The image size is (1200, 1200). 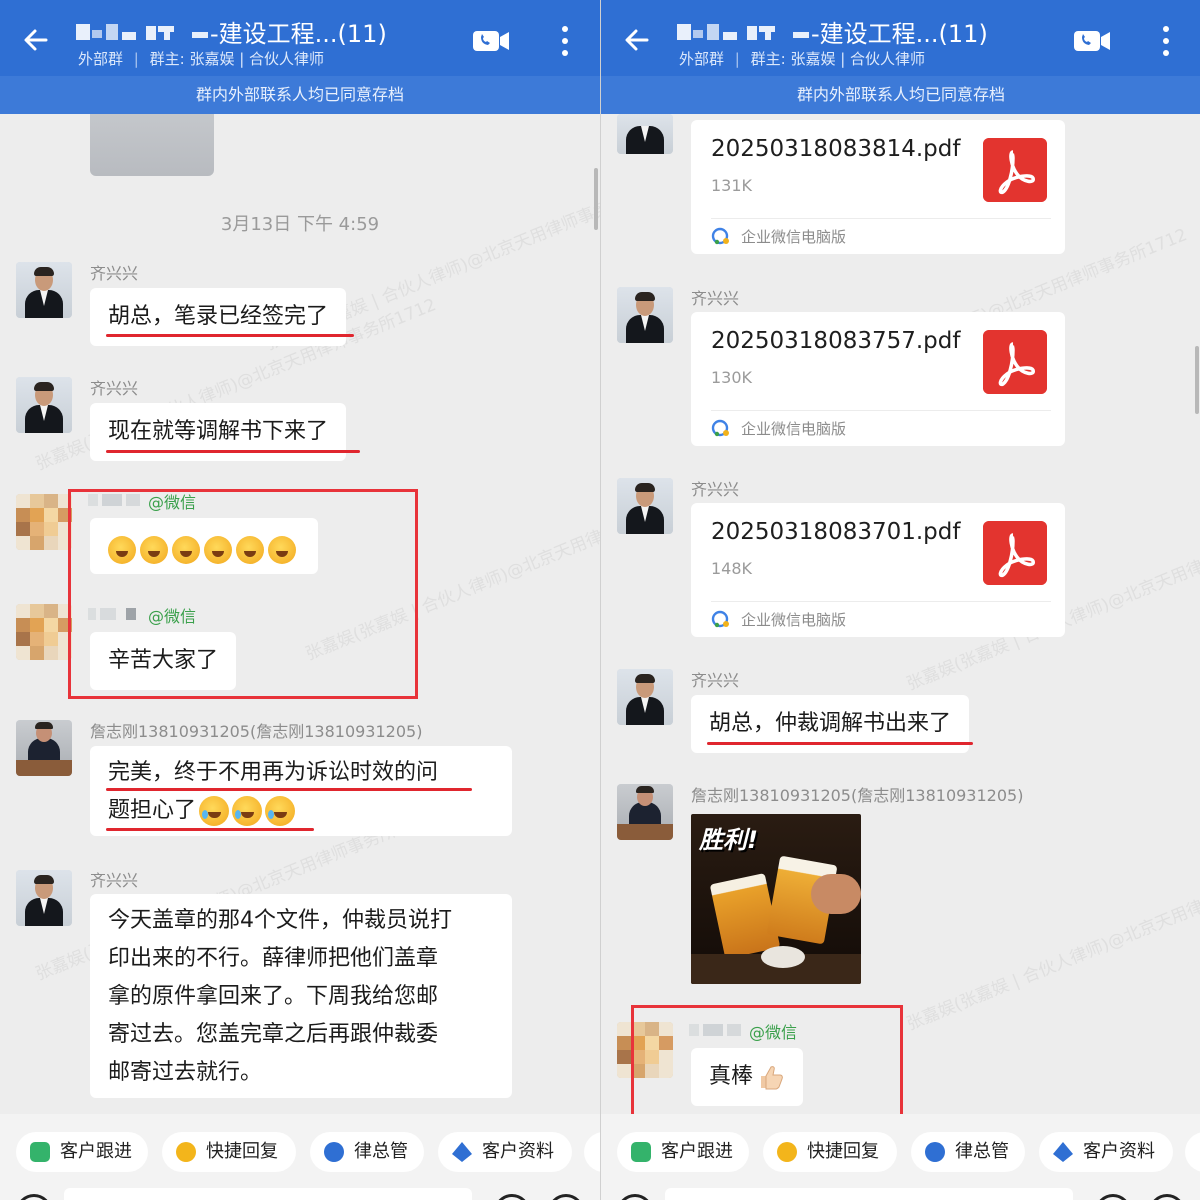 I want to click on message-text: 现在就等调解书下来了, so click(x=218, y=431).